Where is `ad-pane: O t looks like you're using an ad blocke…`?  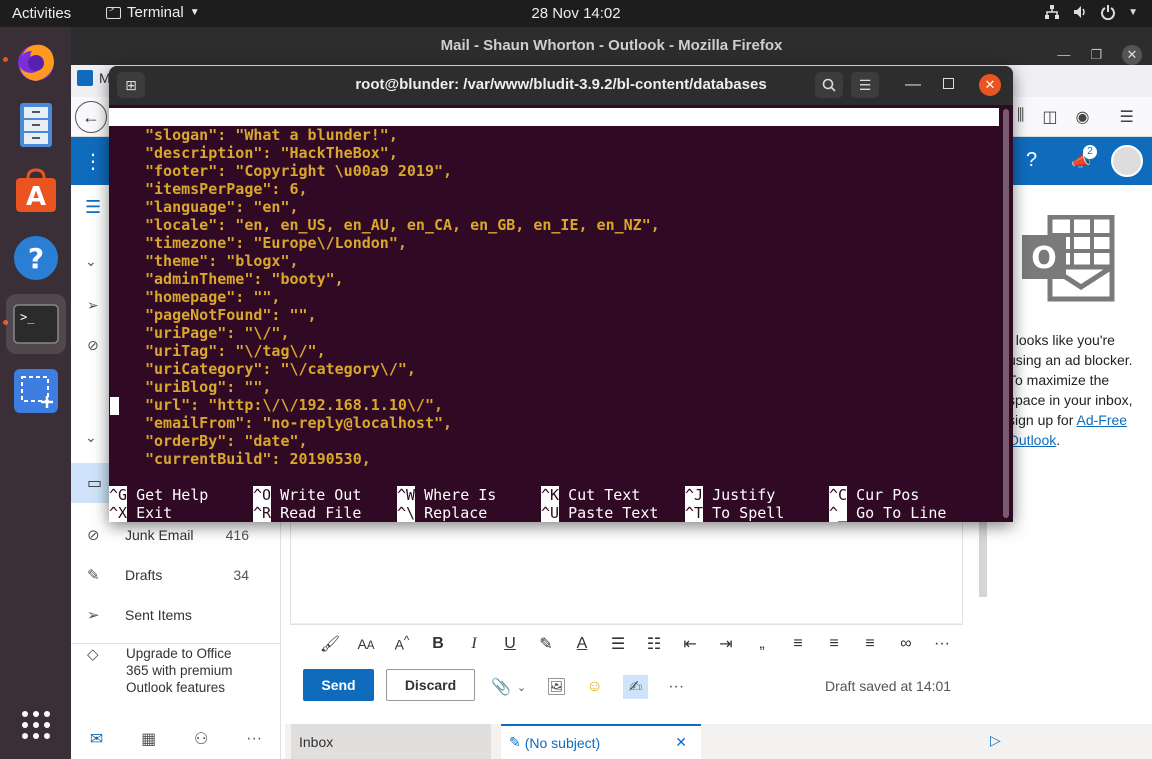 ad-pane: O t looks like you're using an ad blocke… is located at coordinates (1080, 472).